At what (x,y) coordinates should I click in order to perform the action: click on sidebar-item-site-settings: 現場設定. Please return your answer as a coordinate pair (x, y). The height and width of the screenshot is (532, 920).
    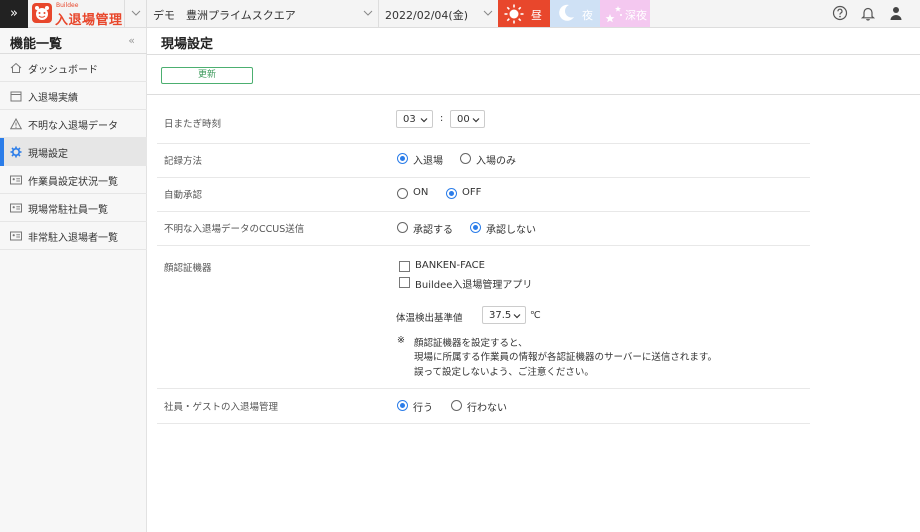
    Looking at the image, I should click on (73, 152).